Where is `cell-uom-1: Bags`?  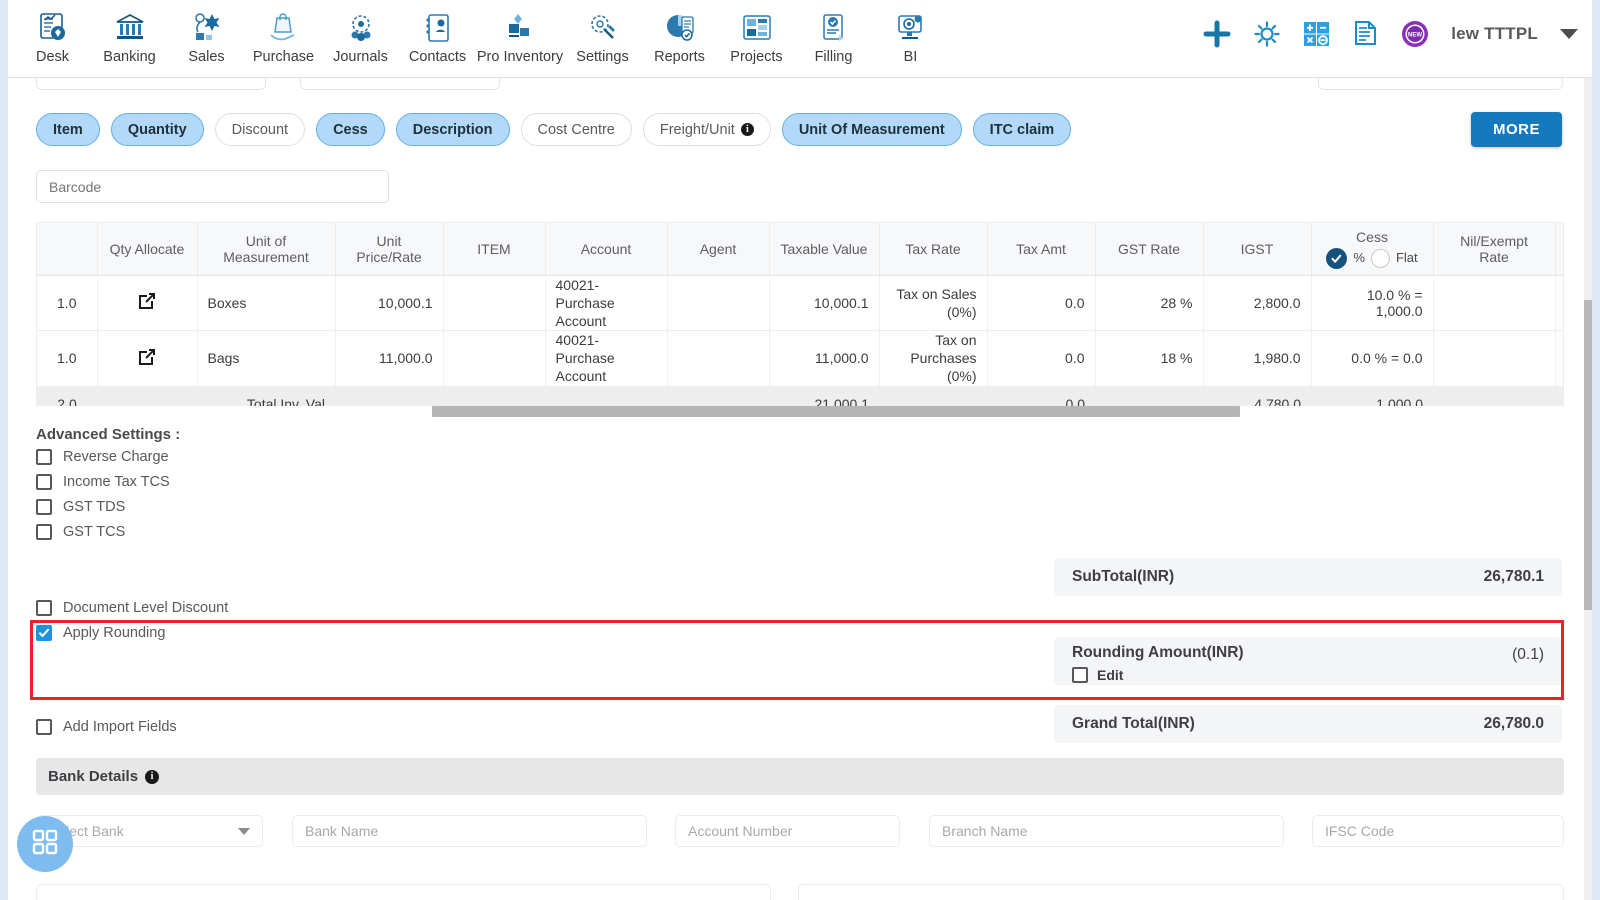
cell-uom-1: Bags is located at coordinates (266, 358).